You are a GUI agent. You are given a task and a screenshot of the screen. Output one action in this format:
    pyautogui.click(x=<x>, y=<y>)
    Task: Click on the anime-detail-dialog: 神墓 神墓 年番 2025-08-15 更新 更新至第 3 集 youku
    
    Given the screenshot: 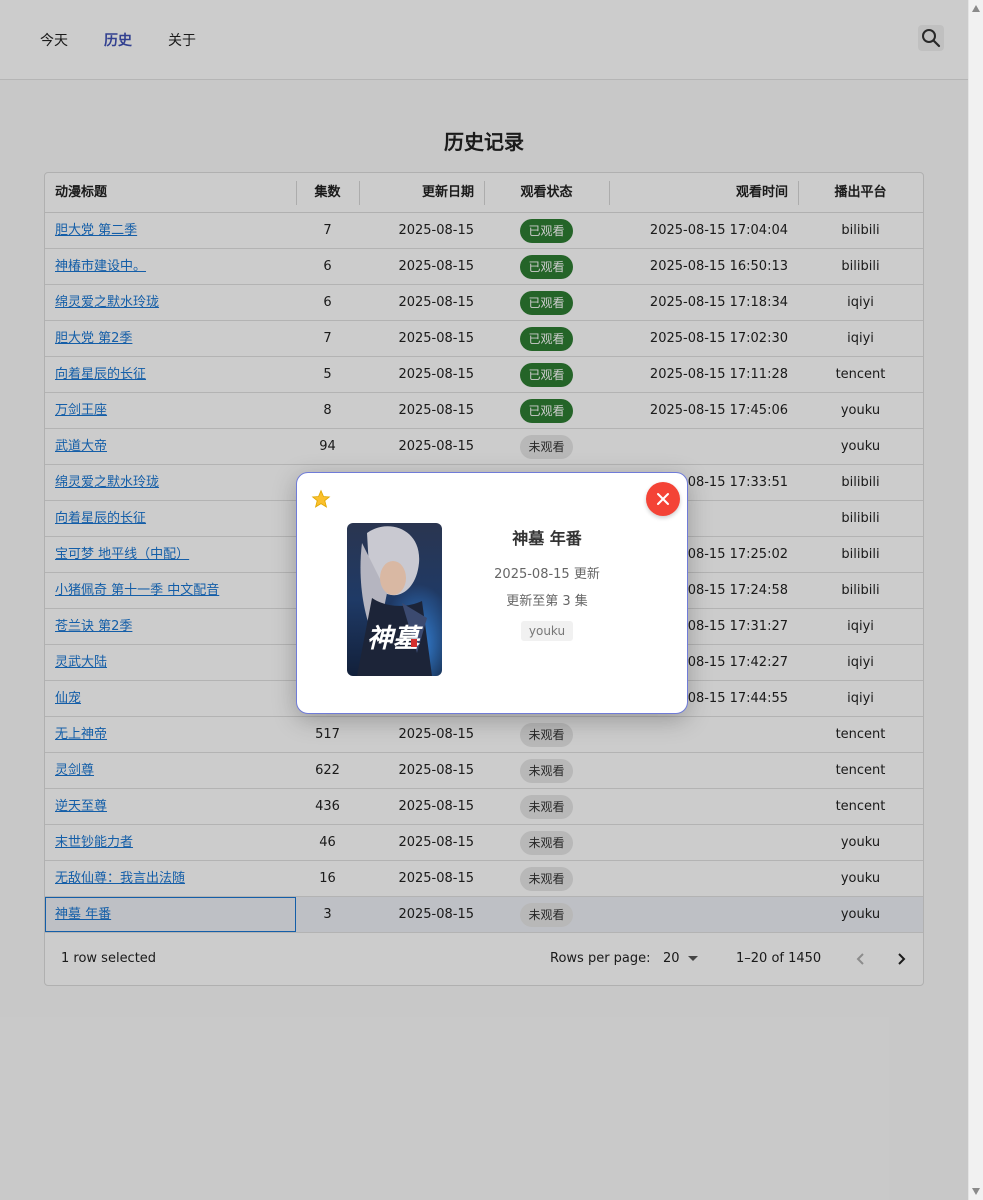 What is the action you would take?
    pyautogui.click(x=492, y=593)
    